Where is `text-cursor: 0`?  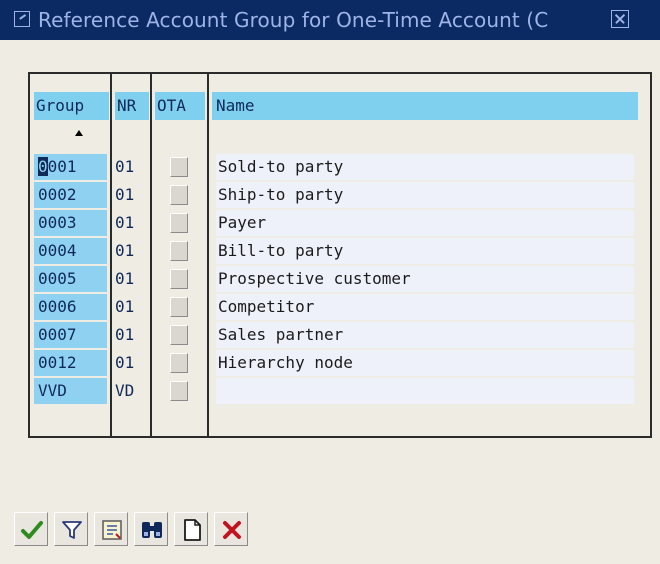 text-cursor: 0 is located at coordinates (43, 166).